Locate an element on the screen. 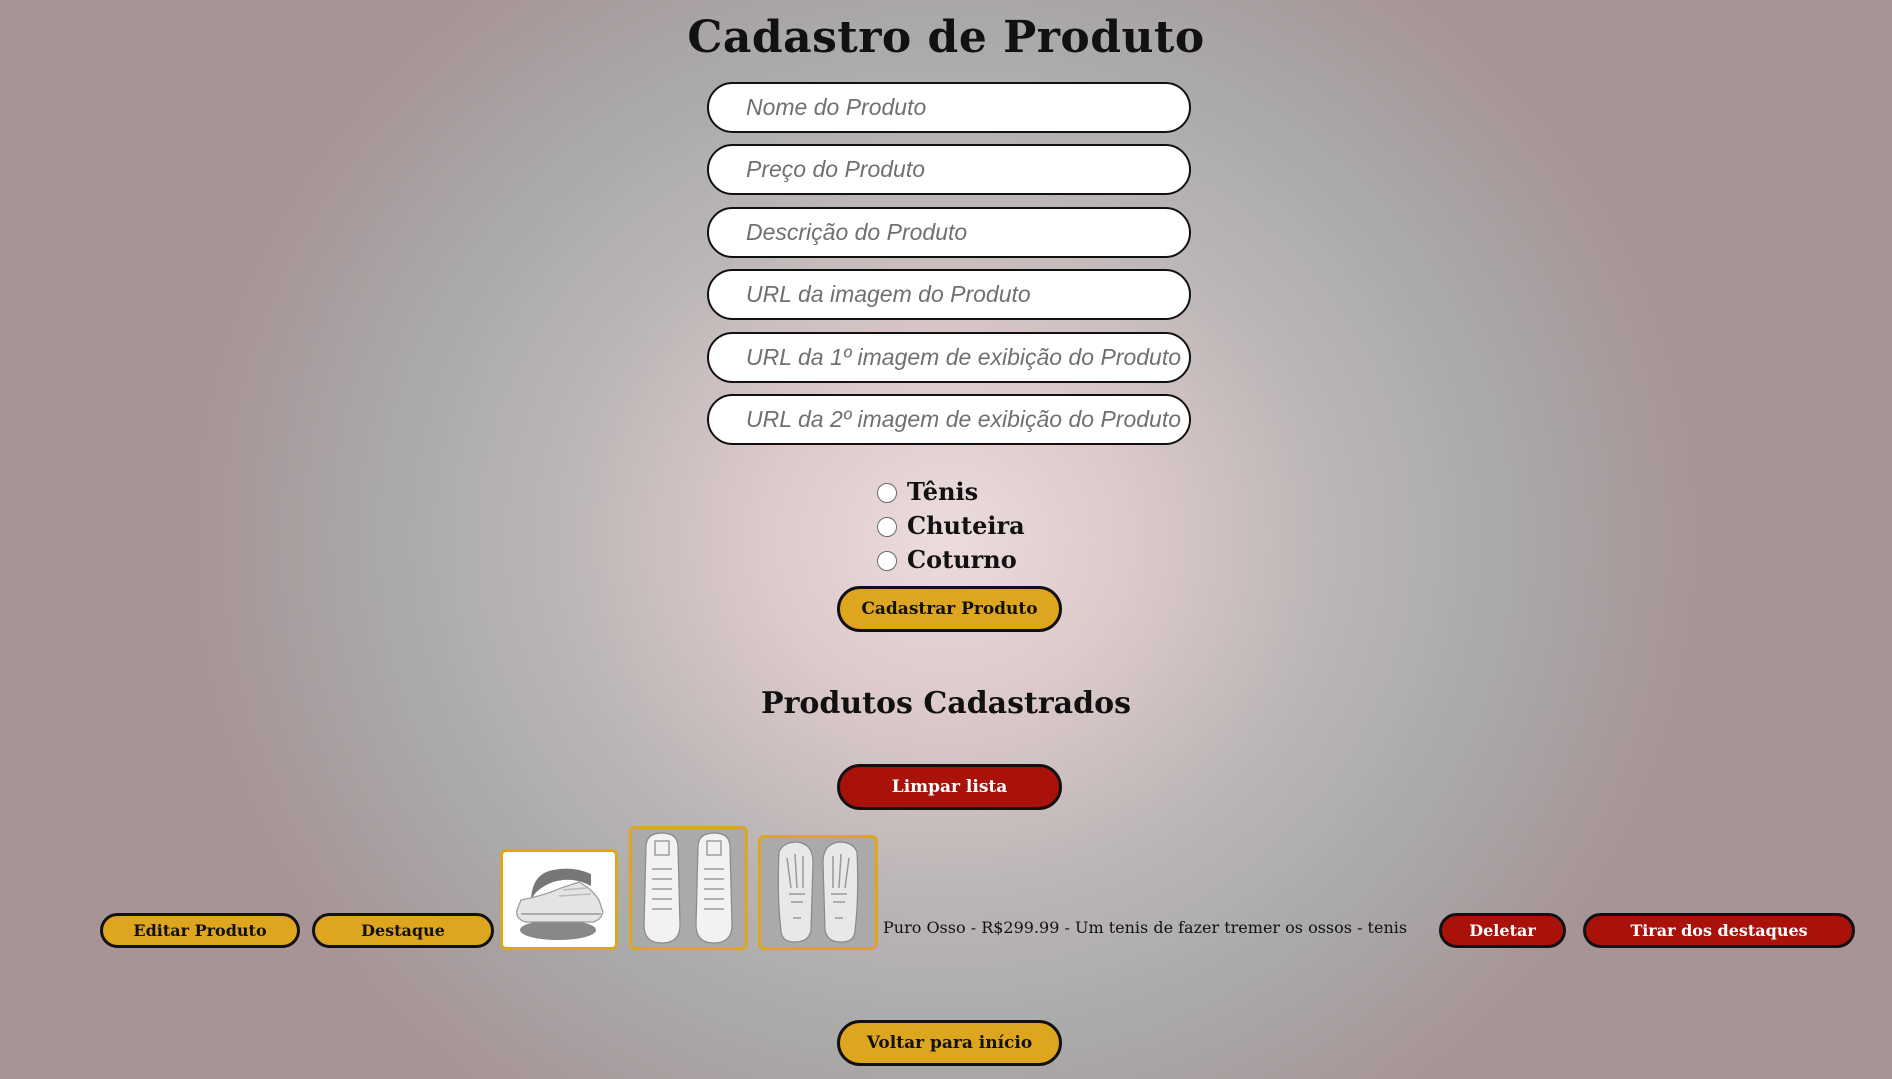 The image size is (1892, 1079). edit-product-button: Editar Produto is located at coordinates (200, 930).